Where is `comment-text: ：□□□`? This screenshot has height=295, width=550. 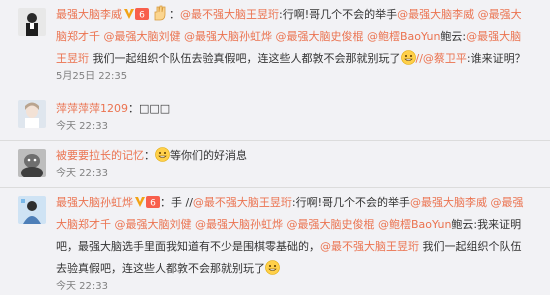 comment-text: ：□□□ is located at coordinates (149, 108).